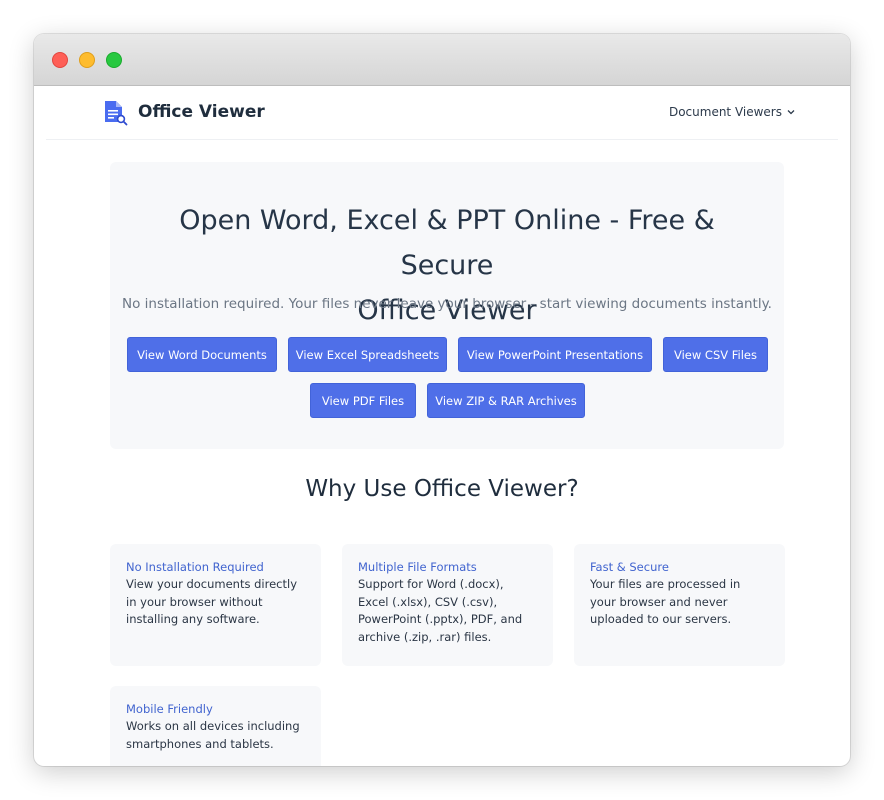 This screenshot has height=800, width=884. I want to click on view-excel-spreadsheets-button: View Excel Spreadsheets, so click(367, 354).